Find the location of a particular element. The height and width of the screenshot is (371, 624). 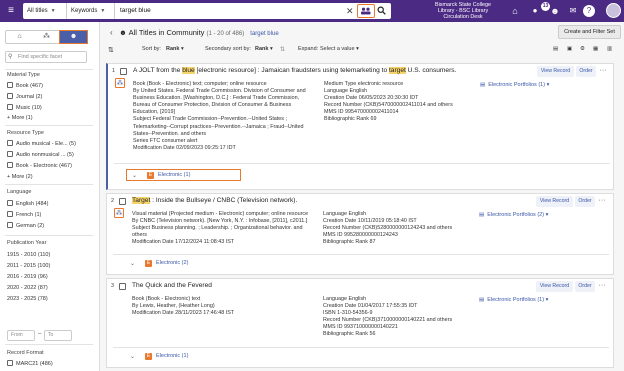

columns-icon: ▥ is located at coordinates (609, 49).